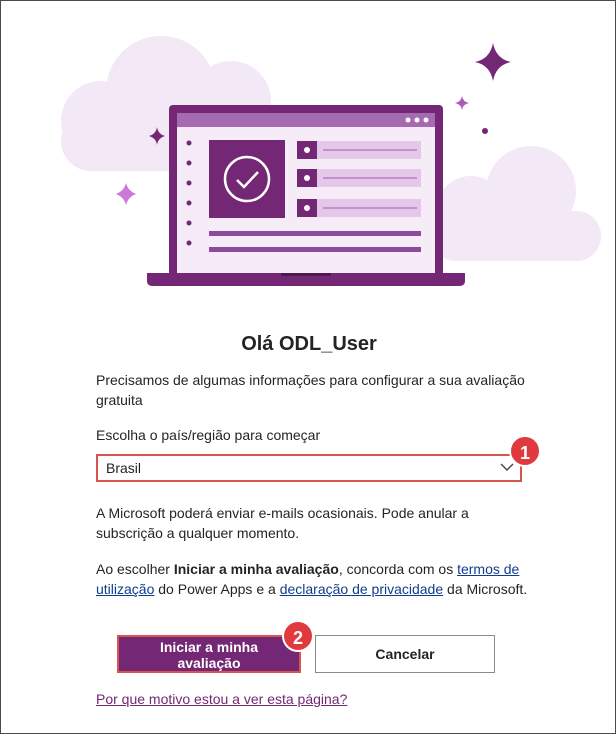 This screenshot has height=734, width=616. What do you see at coordinates (361, 589) in the screenshot?
I see `privacy-statement-link: declaração de privacidade` at bounding box center [361, 589].